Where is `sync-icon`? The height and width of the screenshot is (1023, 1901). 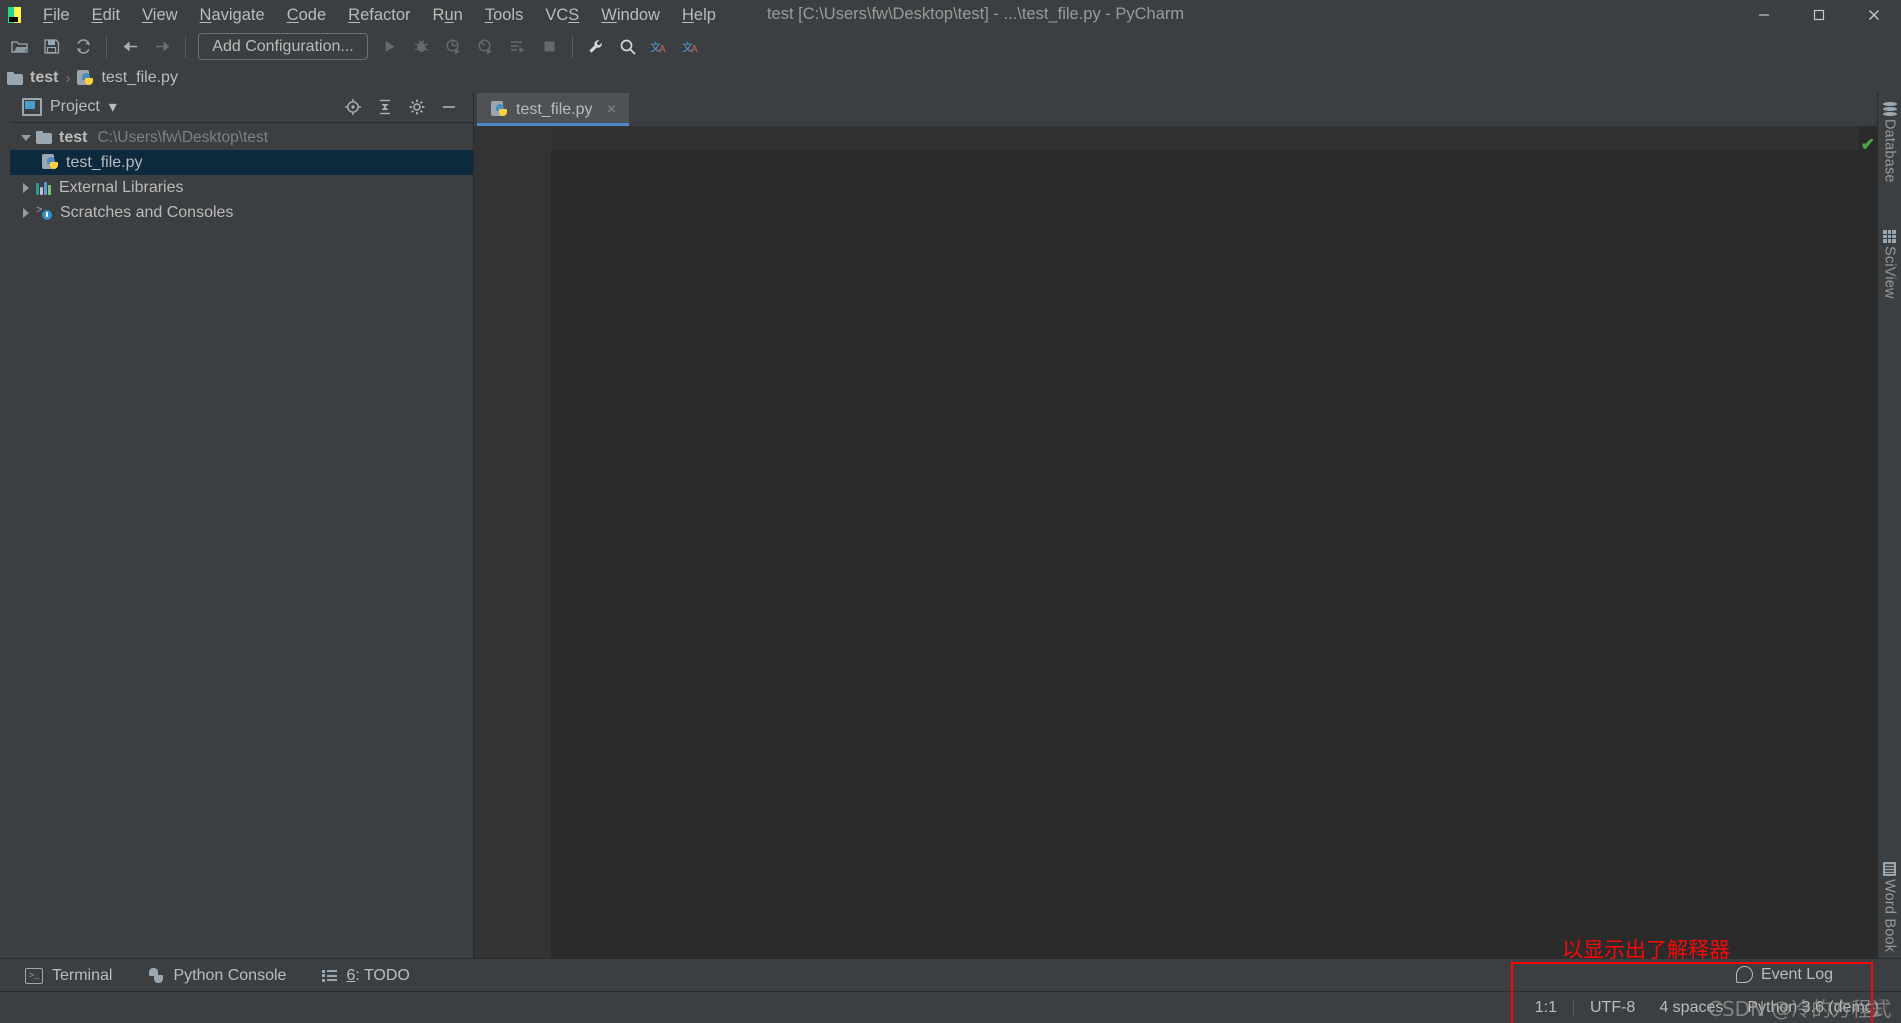 sync-icon is located at coordinates (83, 47).